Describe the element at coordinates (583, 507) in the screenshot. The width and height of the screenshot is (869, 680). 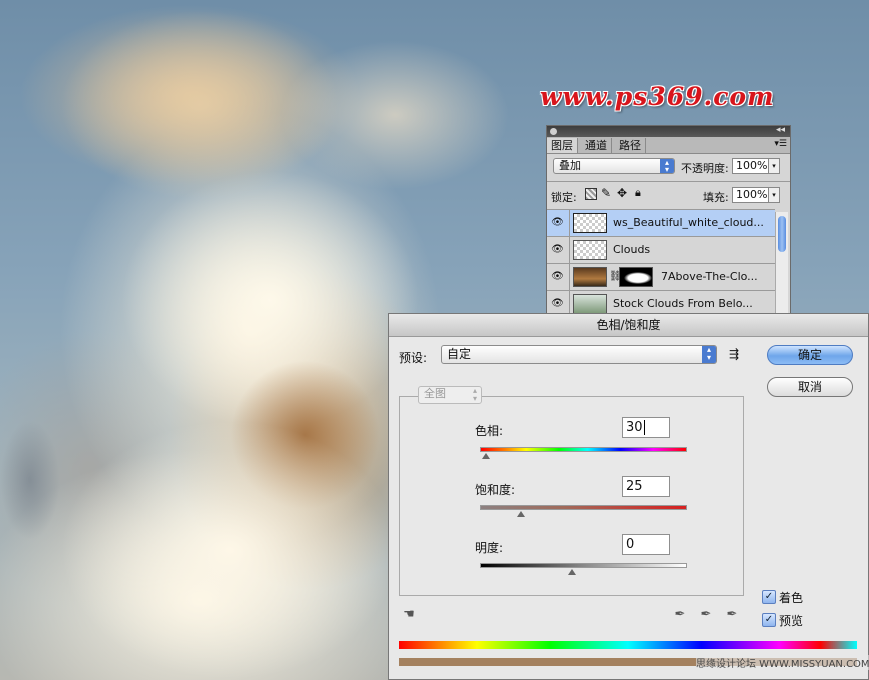
I see `saturation-slider-track` at that location.